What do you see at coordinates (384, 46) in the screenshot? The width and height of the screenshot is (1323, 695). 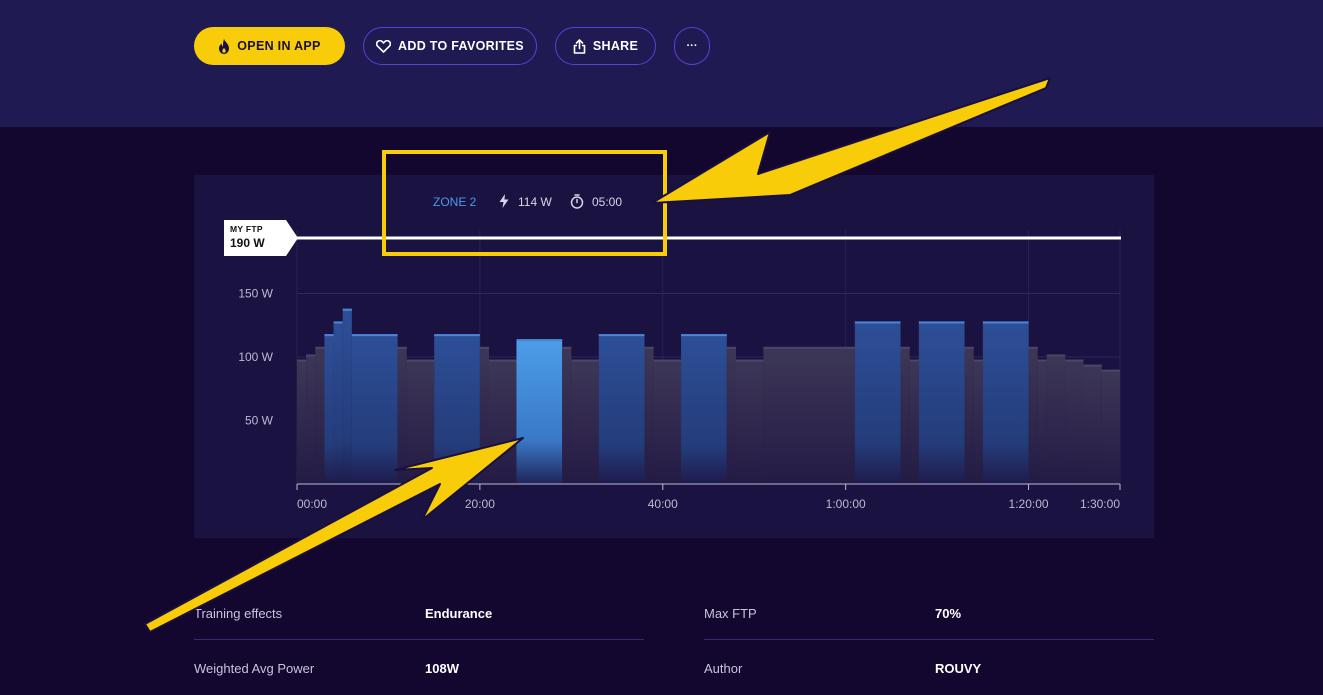 I see `heart-icon` at bounding box center [384, 46].